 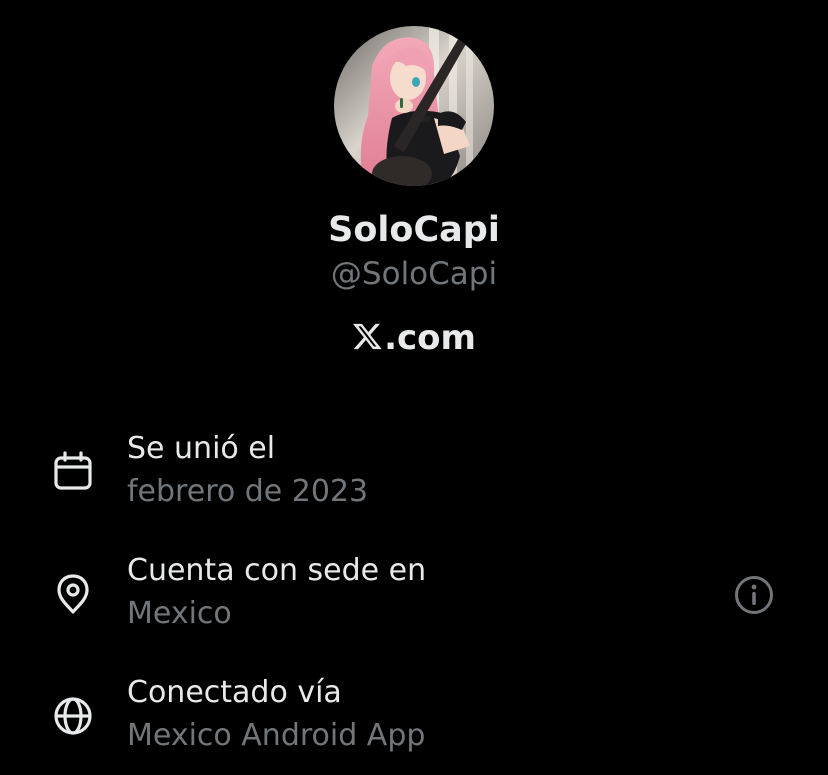 What do you see at coordinates (248, 491) in the screenshot?
I see `joined-value: febrero de 2023` at bounding box center [248, 491].